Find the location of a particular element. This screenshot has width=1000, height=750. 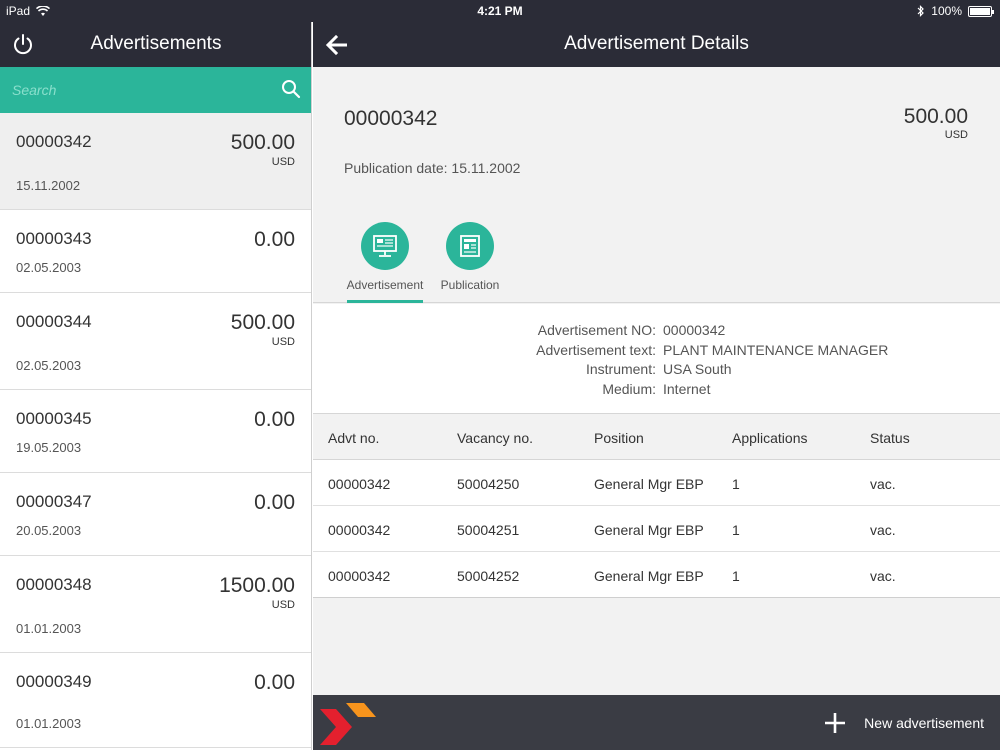

new-advertisement-button: New advertisement is located at coordinates (904, 723).